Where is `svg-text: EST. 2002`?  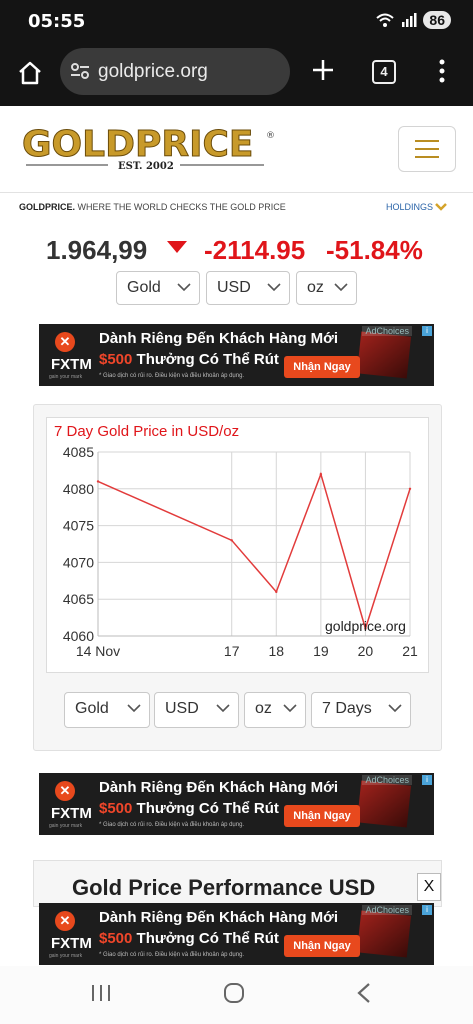 svg-text: EST. 2002 is located at coordinates (146, 166).